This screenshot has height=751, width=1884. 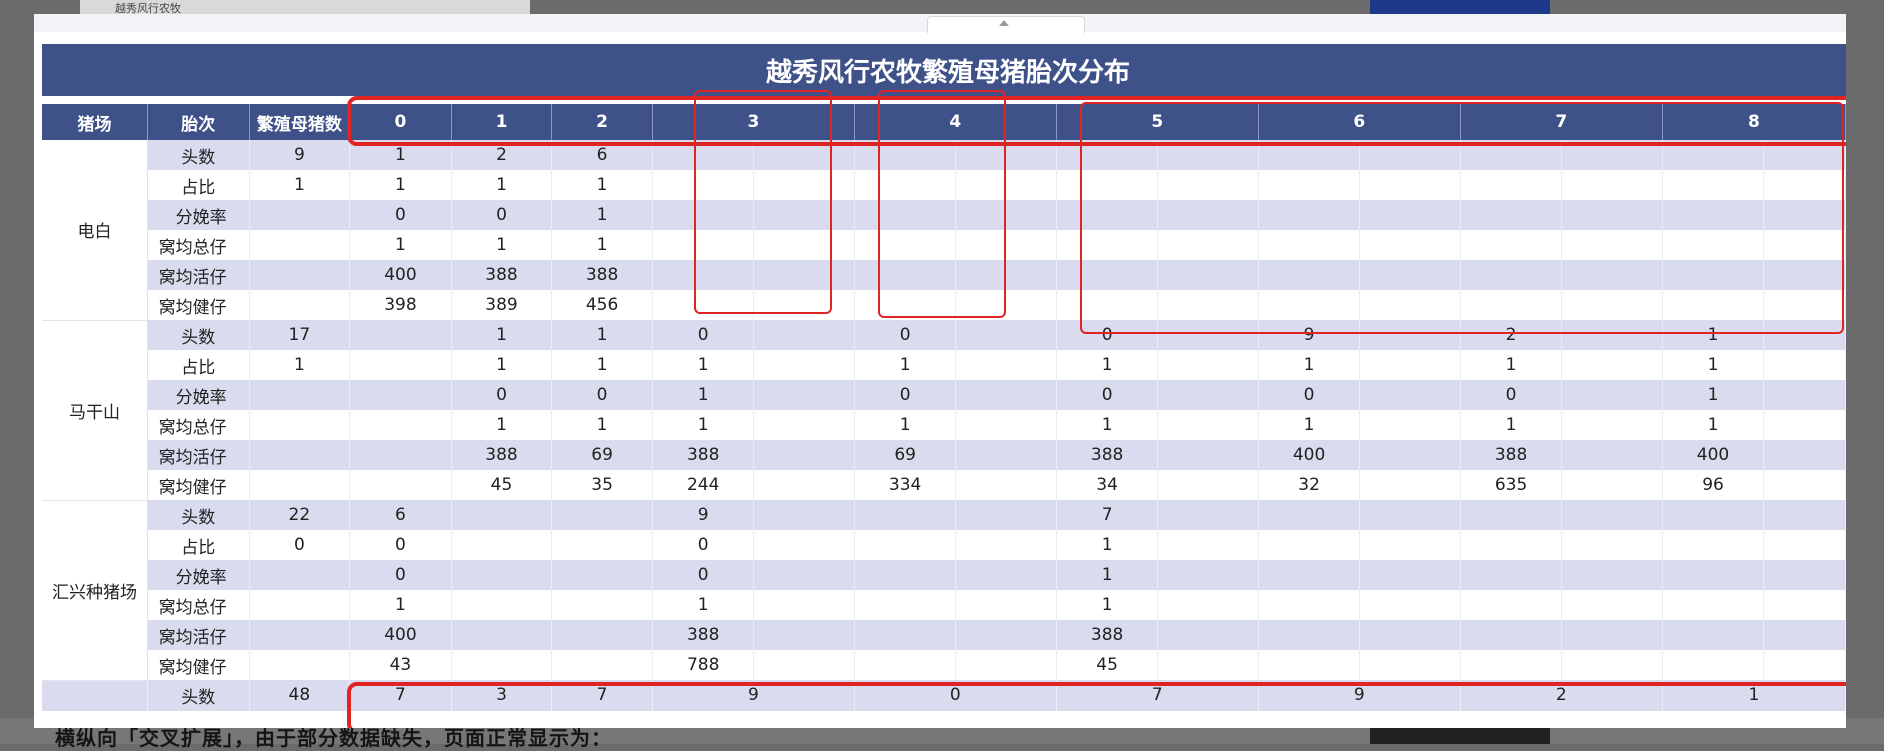 I want to click on total-metric-label: 头数, so click(x=198, y=695).